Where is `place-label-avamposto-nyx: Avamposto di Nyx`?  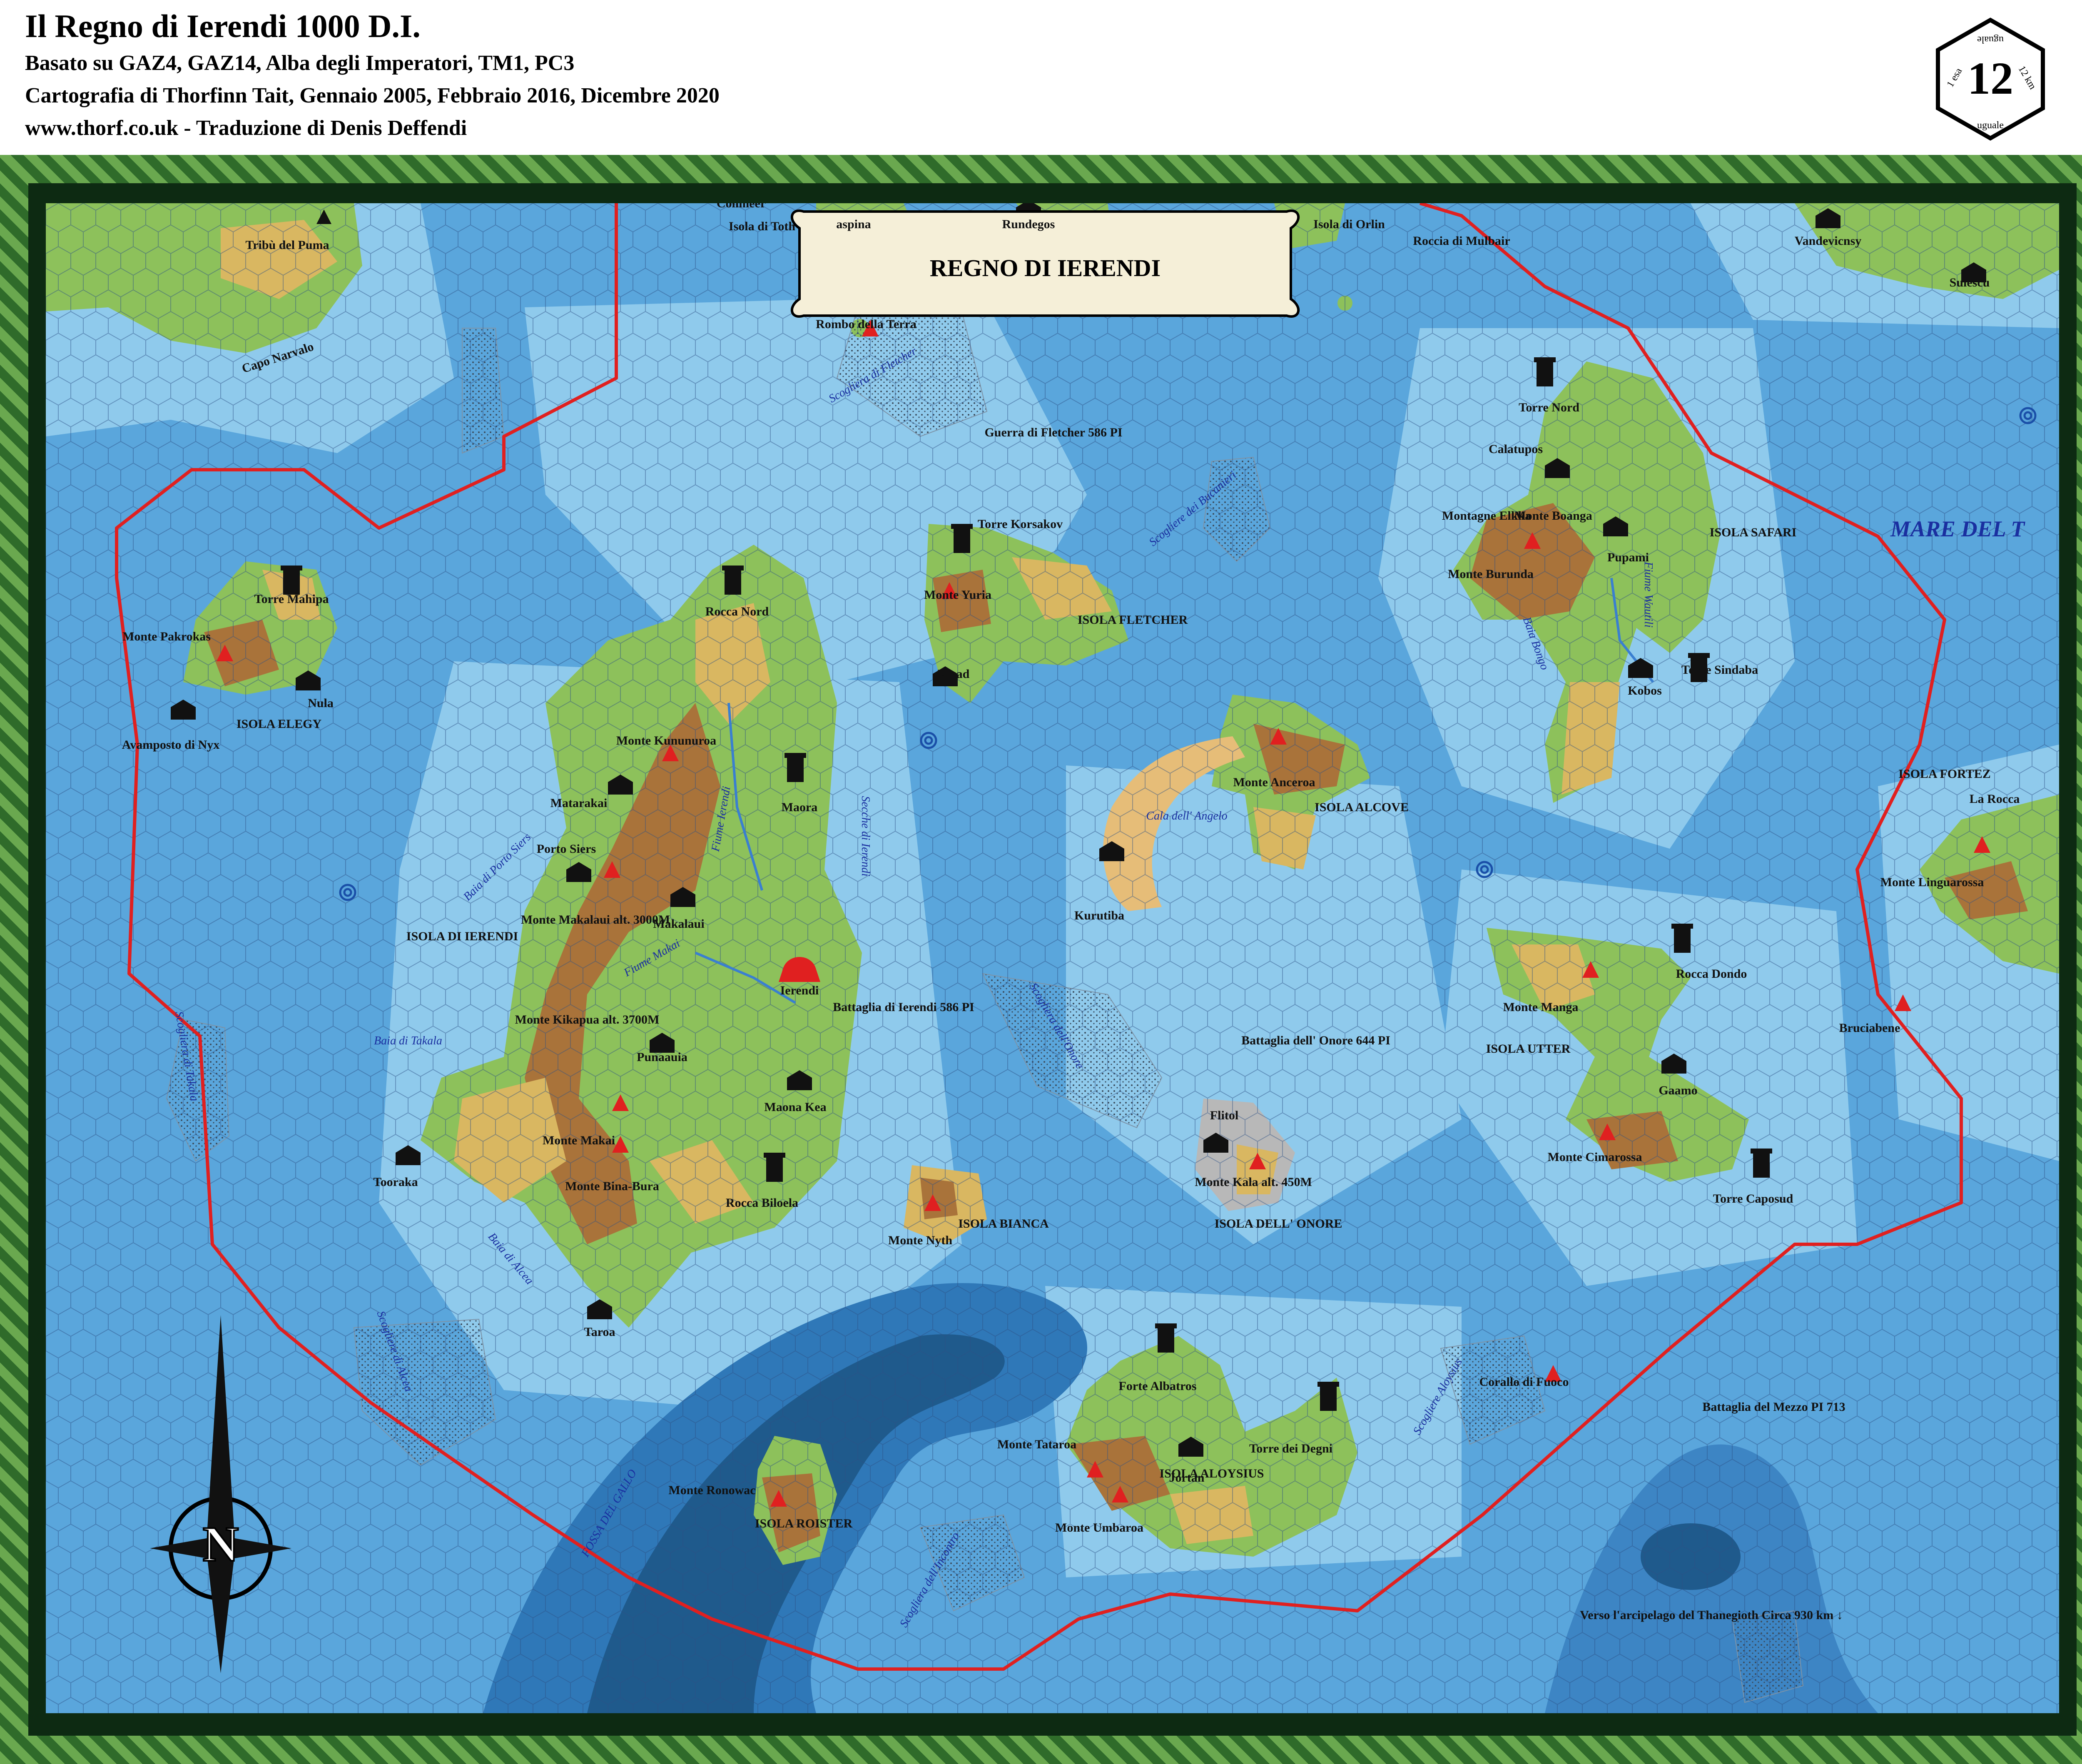
place-label-avamposto-nyx: Avamposto di Nyx is located at coordinates (170, 745).